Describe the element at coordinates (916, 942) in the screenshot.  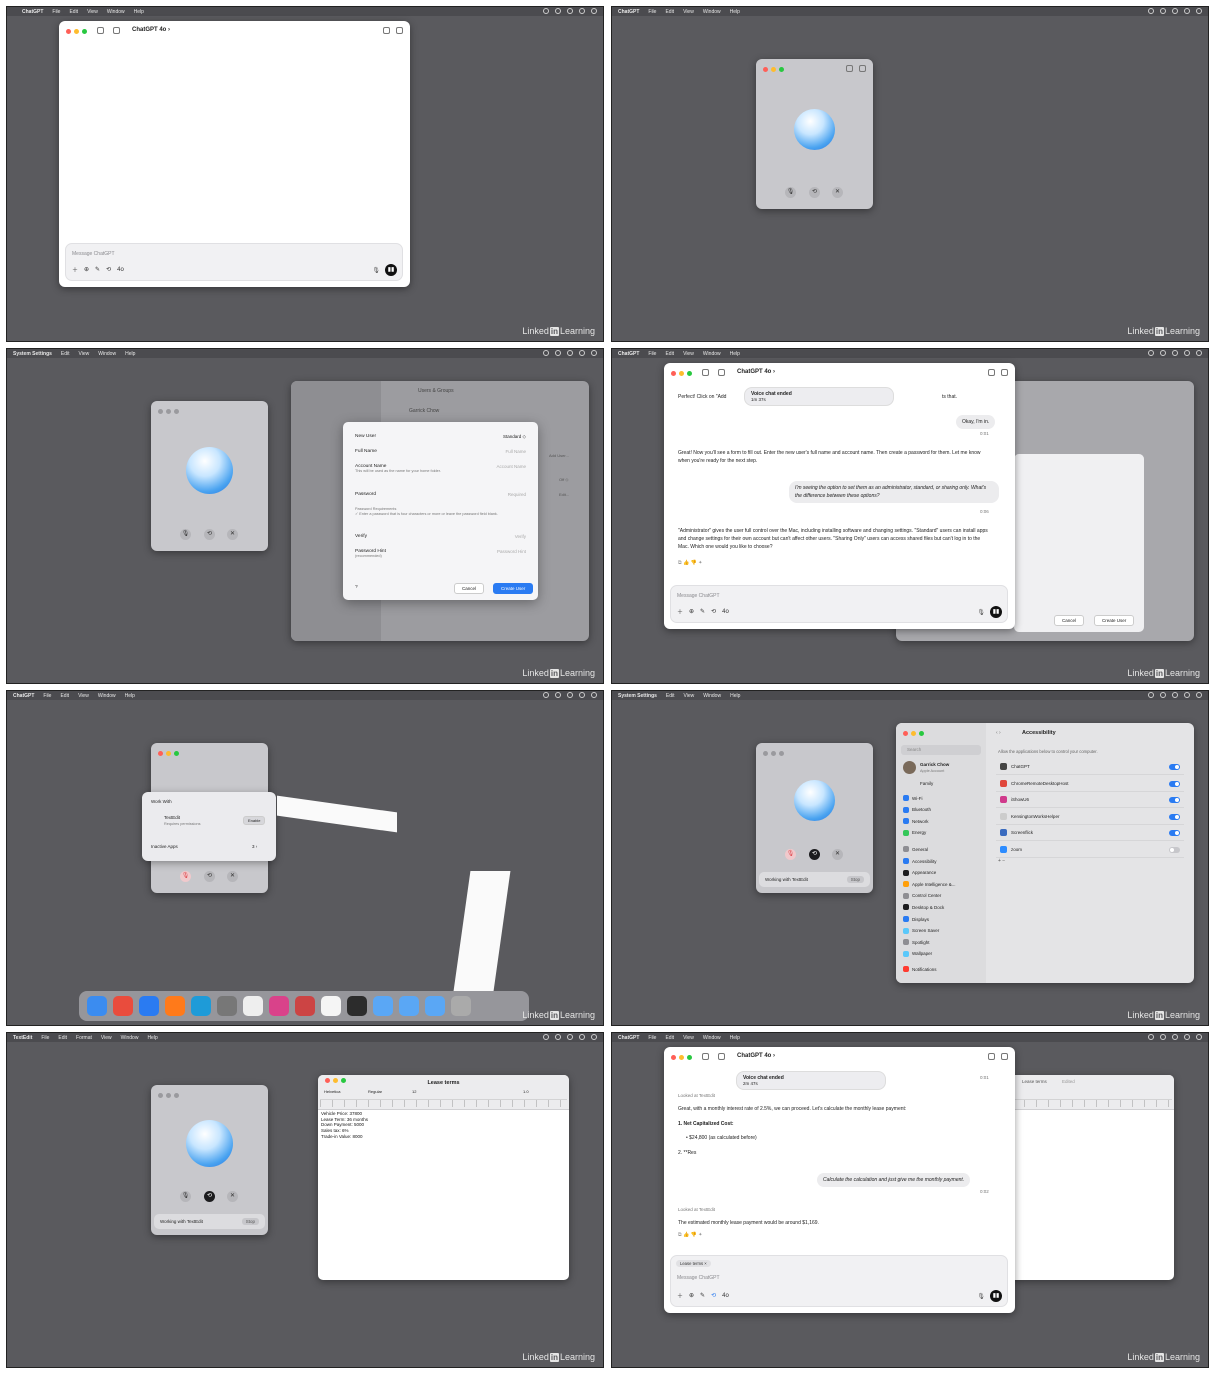
I see `sidebar-item: Spotlight` at that location.